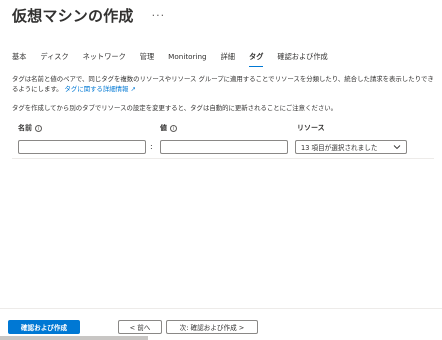  What do you see at coordinates (140, 327) in the screenshot?
I see `previous-button: < 前へ` at bounding box center [140, 327].